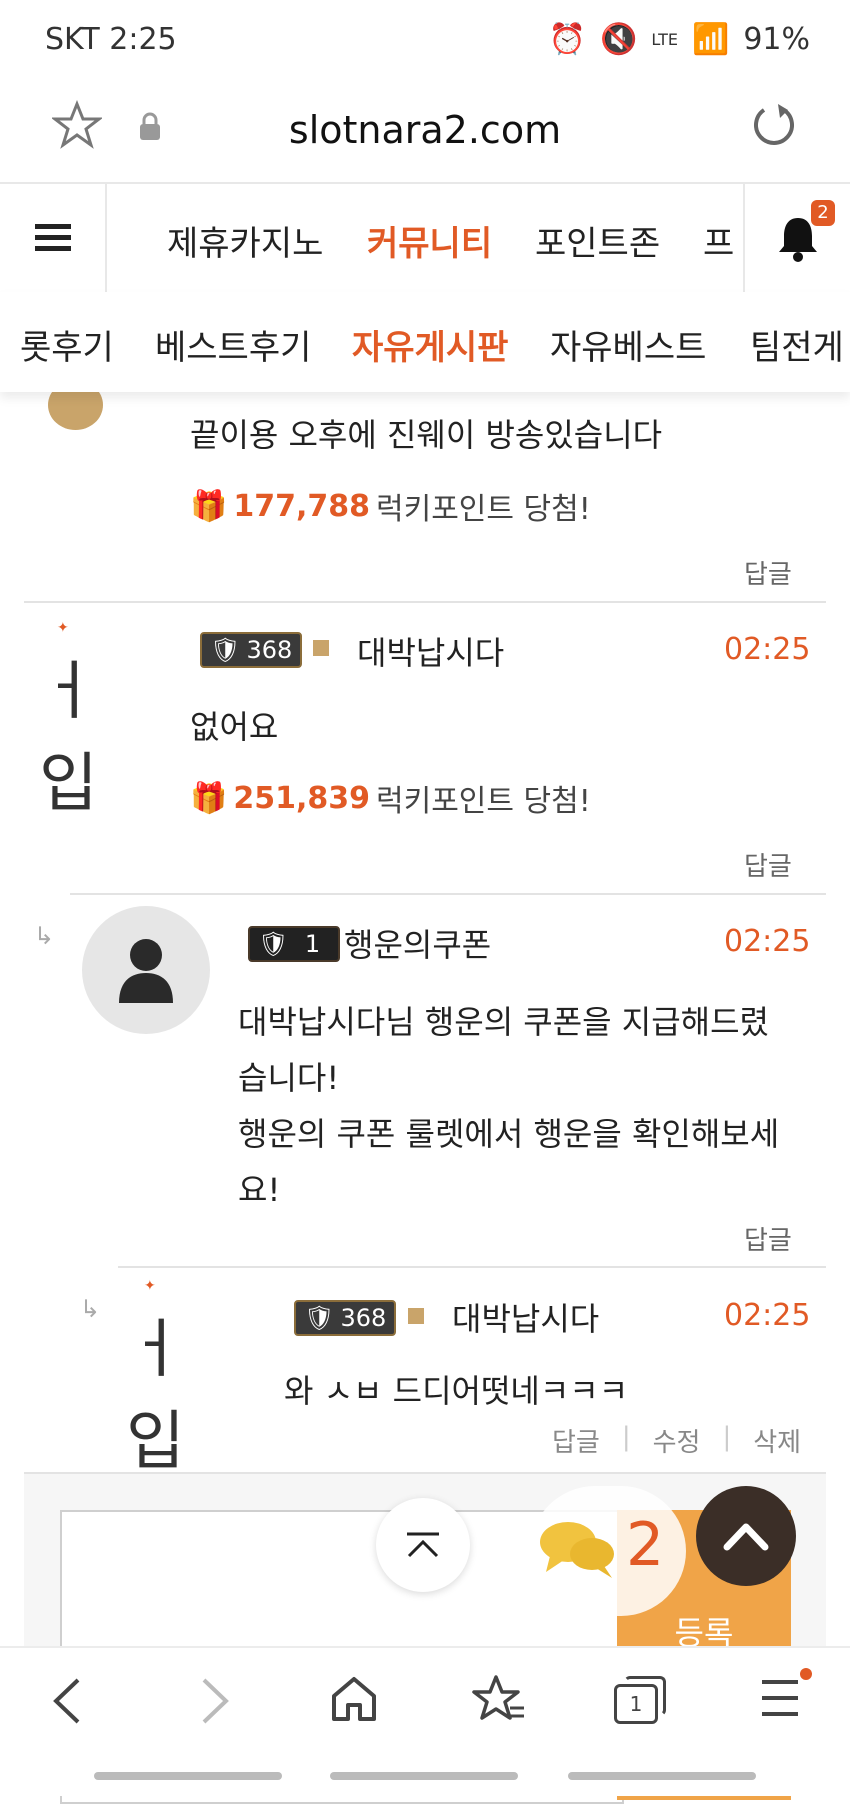 The width and height of the screenshot is (850, 1804). What do you see at coordinates (354, 1699) in the screenshot?
I see `home-icon` at bounding box center [354, 1699].